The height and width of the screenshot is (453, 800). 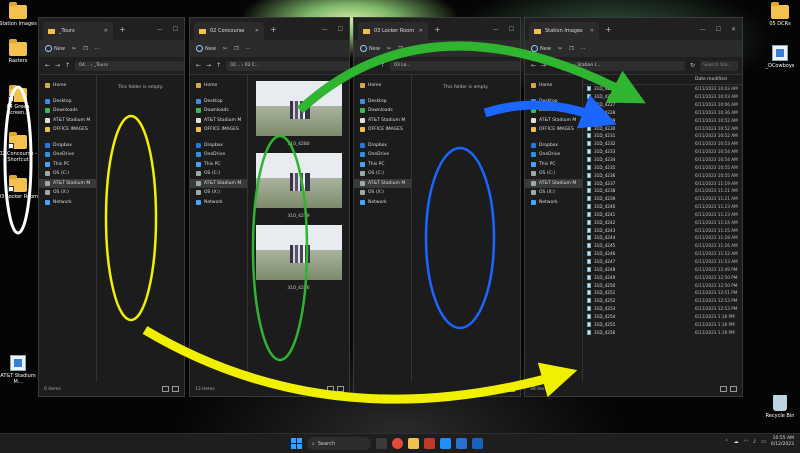 What do you see at coordinates (662, 207) in the screenshot?
I see `file-row: 31D_4240 6/11/2023 11:23 AM` at bounding box center [662, 207].